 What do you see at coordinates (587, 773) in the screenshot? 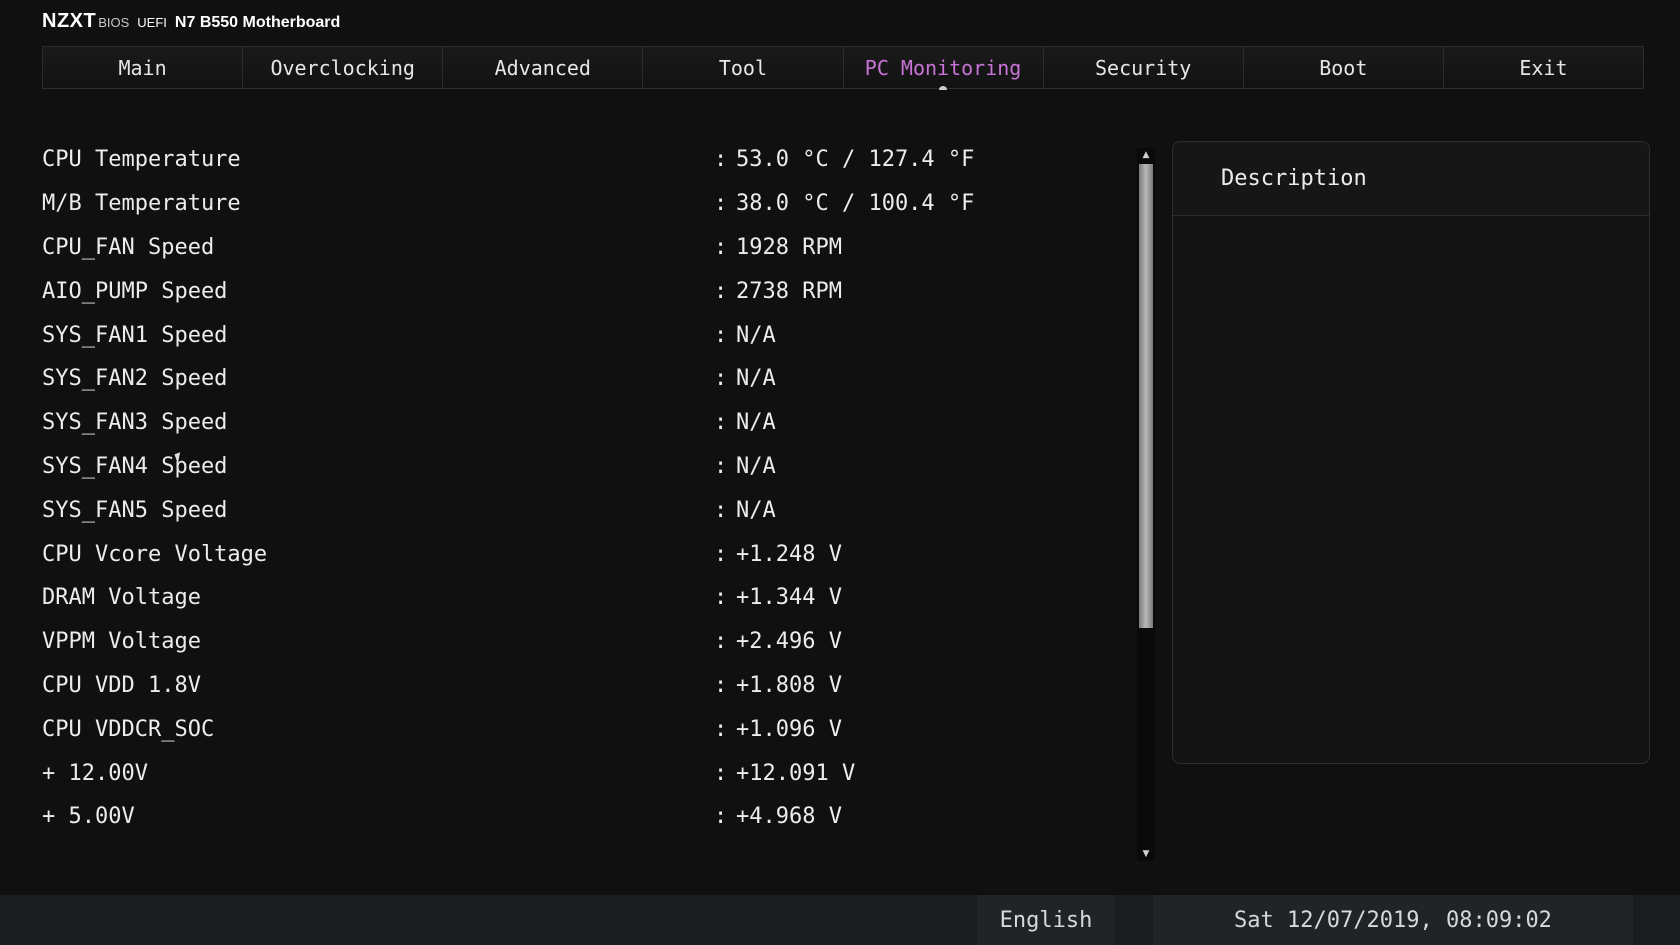
I see `list-item: + 12.00V: +12.091 V` at bounding box center [587, 773].